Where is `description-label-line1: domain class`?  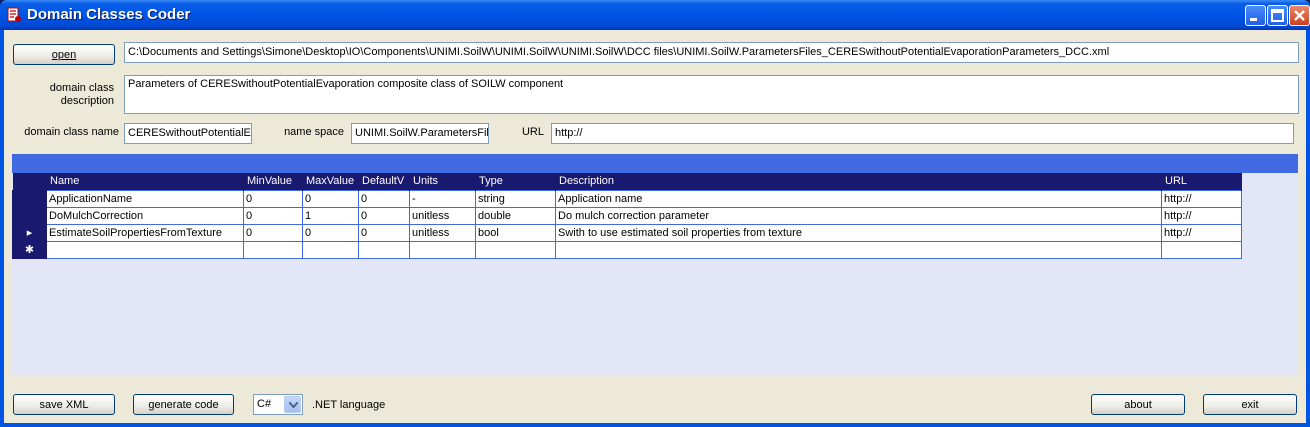 description-label-line1: domain class is located at coordinates (81, 88).